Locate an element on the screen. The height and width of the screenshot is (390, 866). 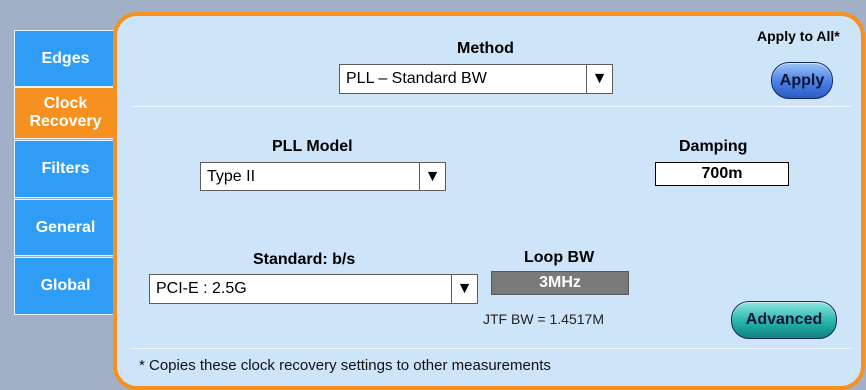
advanced-button: Advanced is located at coordinates (784, 320).